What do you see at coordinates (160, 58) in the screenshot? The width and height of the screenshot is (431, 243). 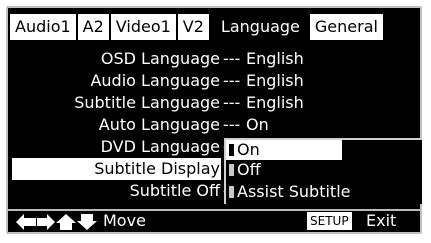 I see `setting-label: OSD Language` at bounding box center [160, 58].